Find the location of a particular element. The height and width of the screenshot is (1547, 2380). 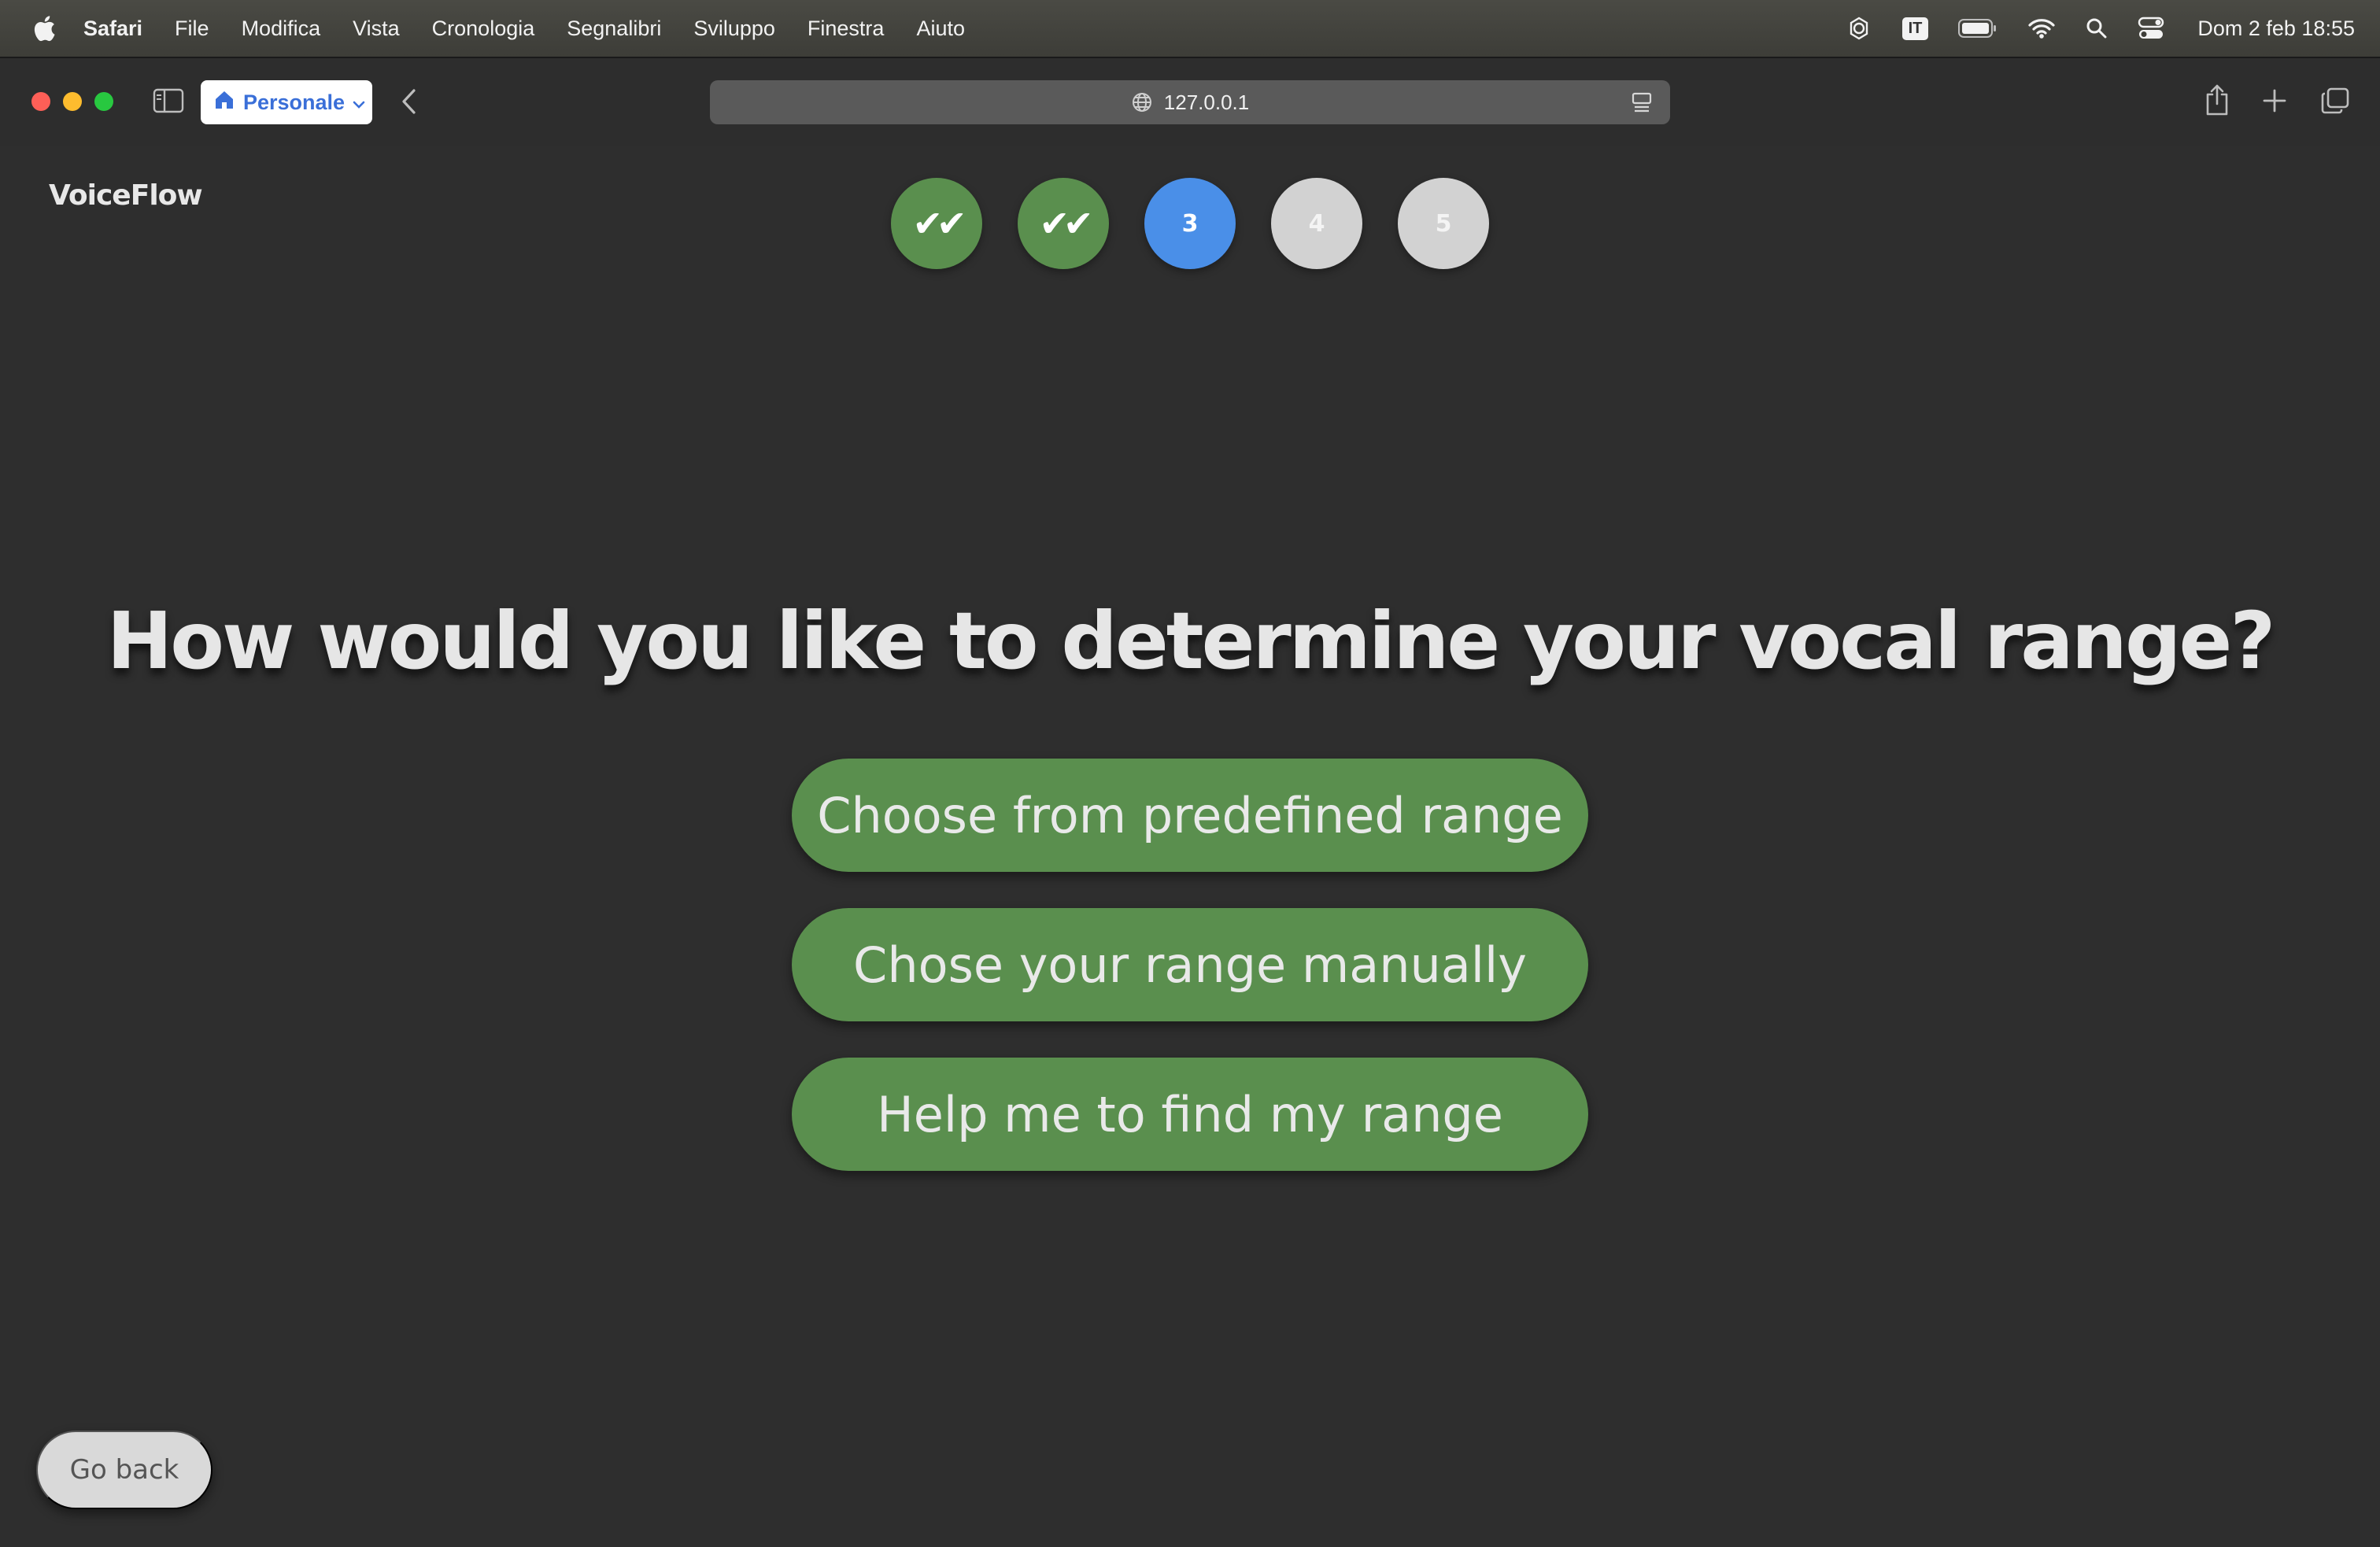

back-arrow-icon is located at coordinates (409, 101).